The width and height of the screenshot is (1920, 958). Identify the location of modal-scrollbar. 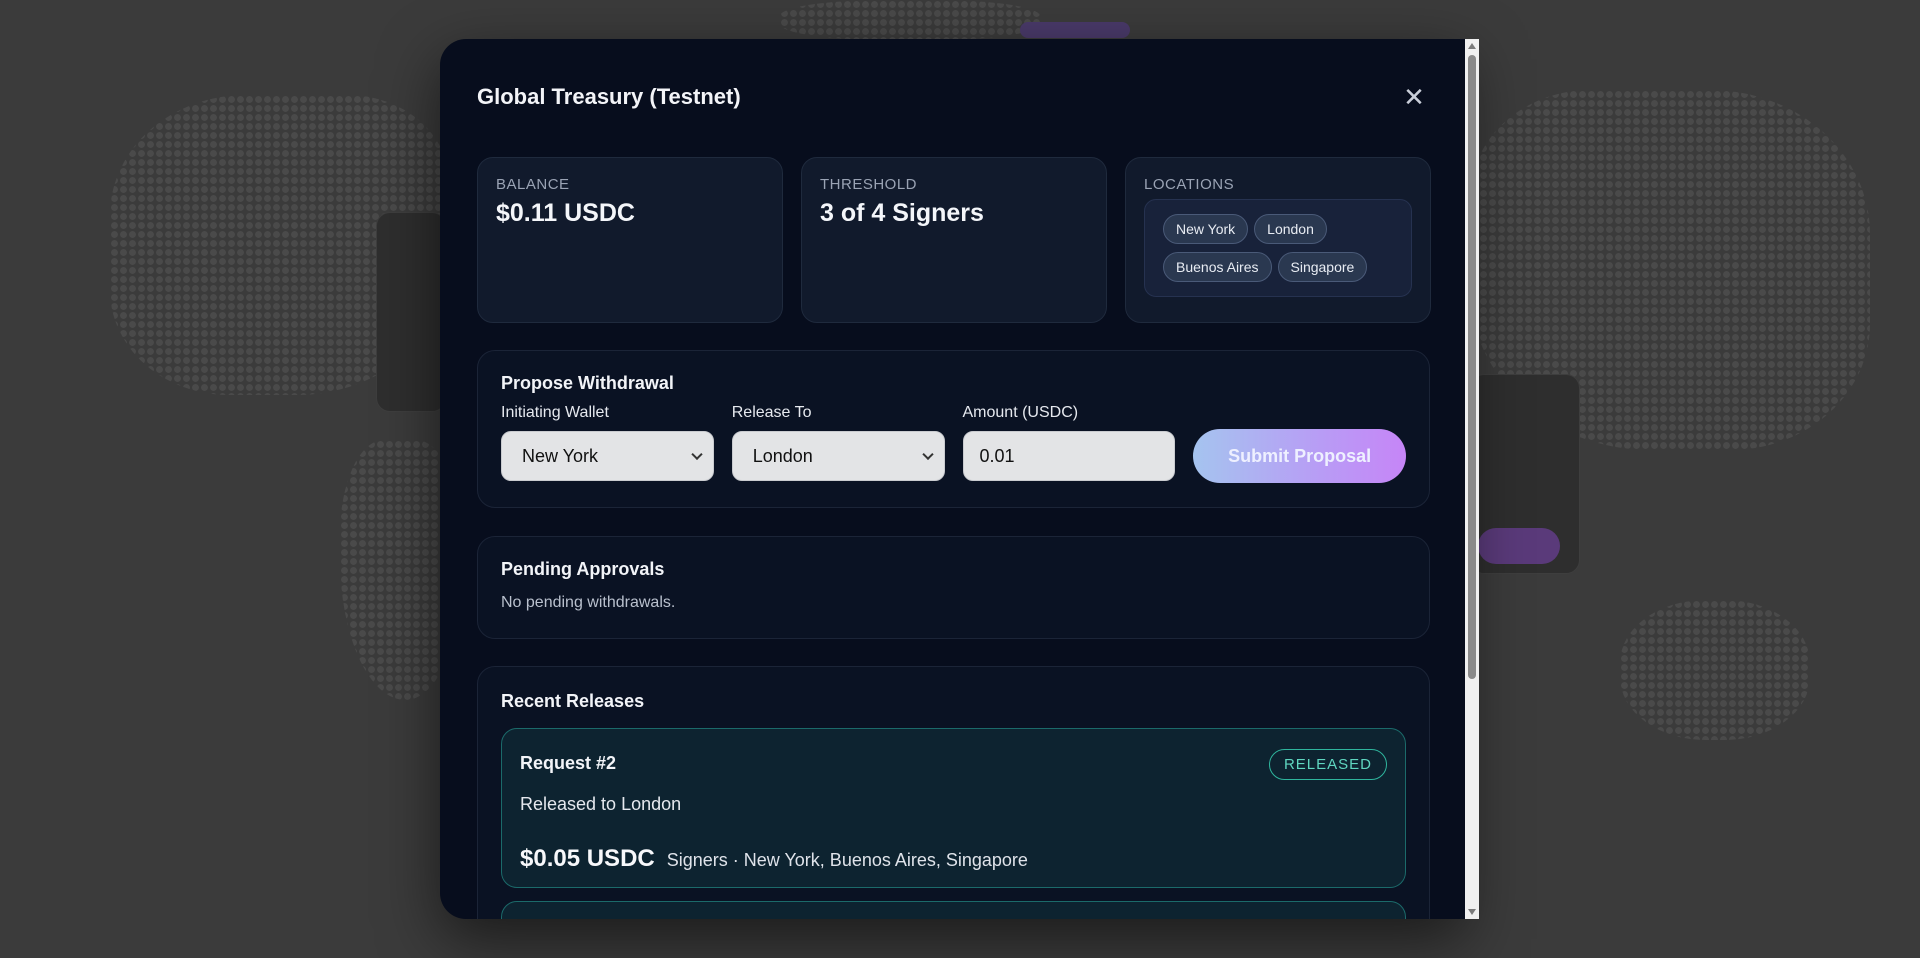
(1472, 479).